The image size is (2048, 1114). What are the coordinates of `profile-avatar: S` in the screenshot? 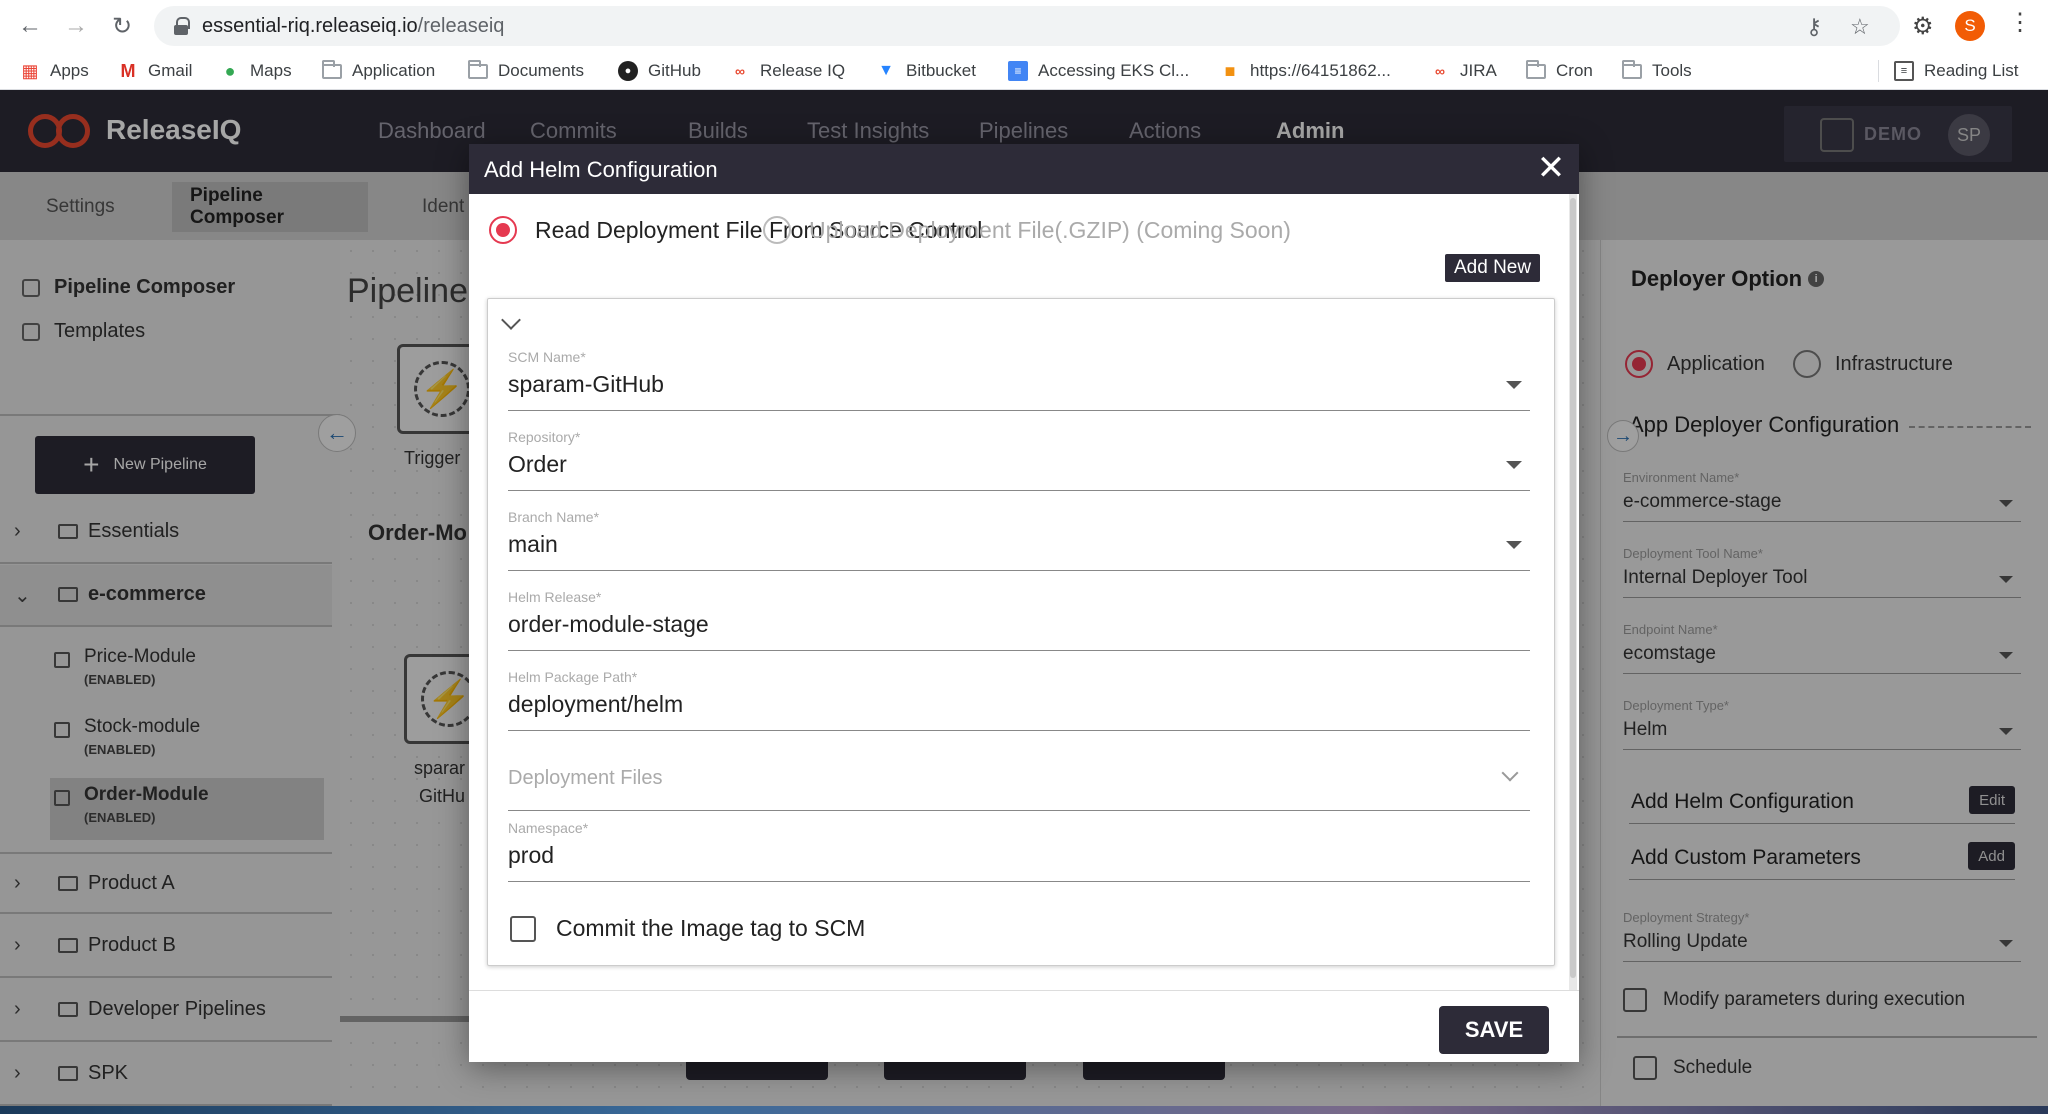 It's located at (1970, 26).